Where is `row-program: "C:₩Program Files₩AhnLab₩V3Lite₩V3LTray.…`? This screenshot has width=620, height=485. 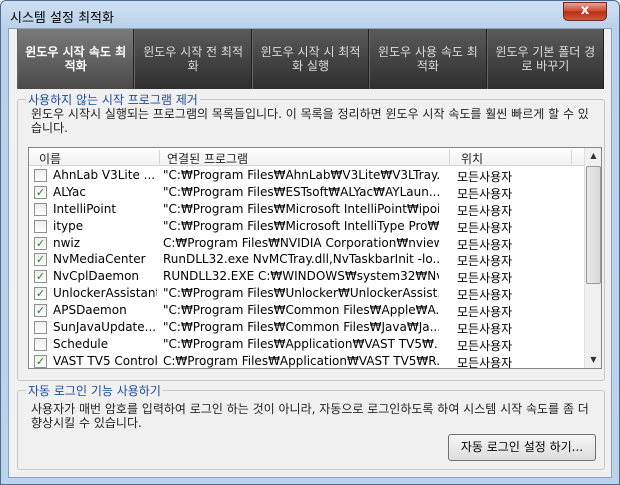
row-program: "C:₩Program Files₩AhnLab₩V3Lite₩V3LTray.… is located at coordinates (301, 175).